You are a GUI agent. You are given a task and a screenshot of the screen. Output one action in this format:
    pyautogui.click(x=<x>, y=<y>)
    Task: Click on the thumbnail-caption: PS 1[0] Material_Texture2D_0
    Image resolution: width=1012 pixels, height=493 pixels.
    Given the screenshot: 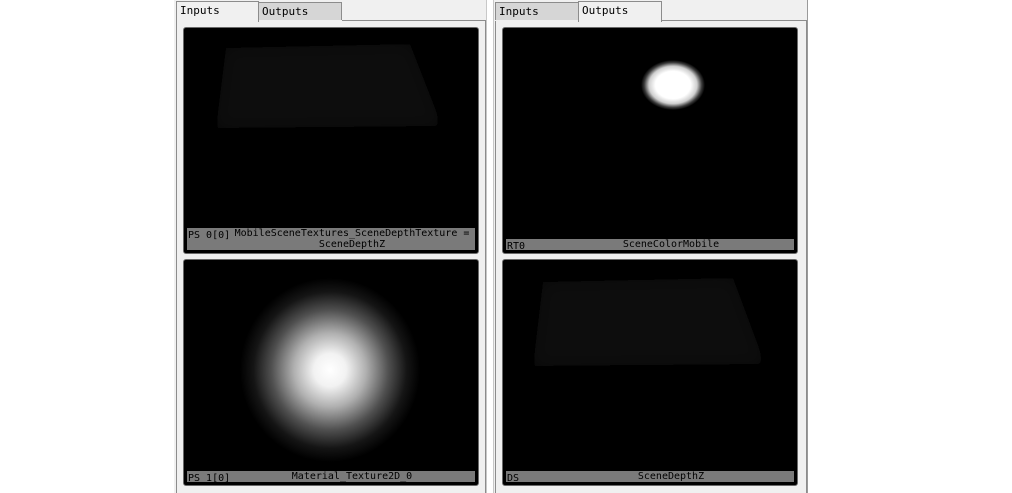 What is the action you would take?
    pyautogui.click(x=331, y=477)
    